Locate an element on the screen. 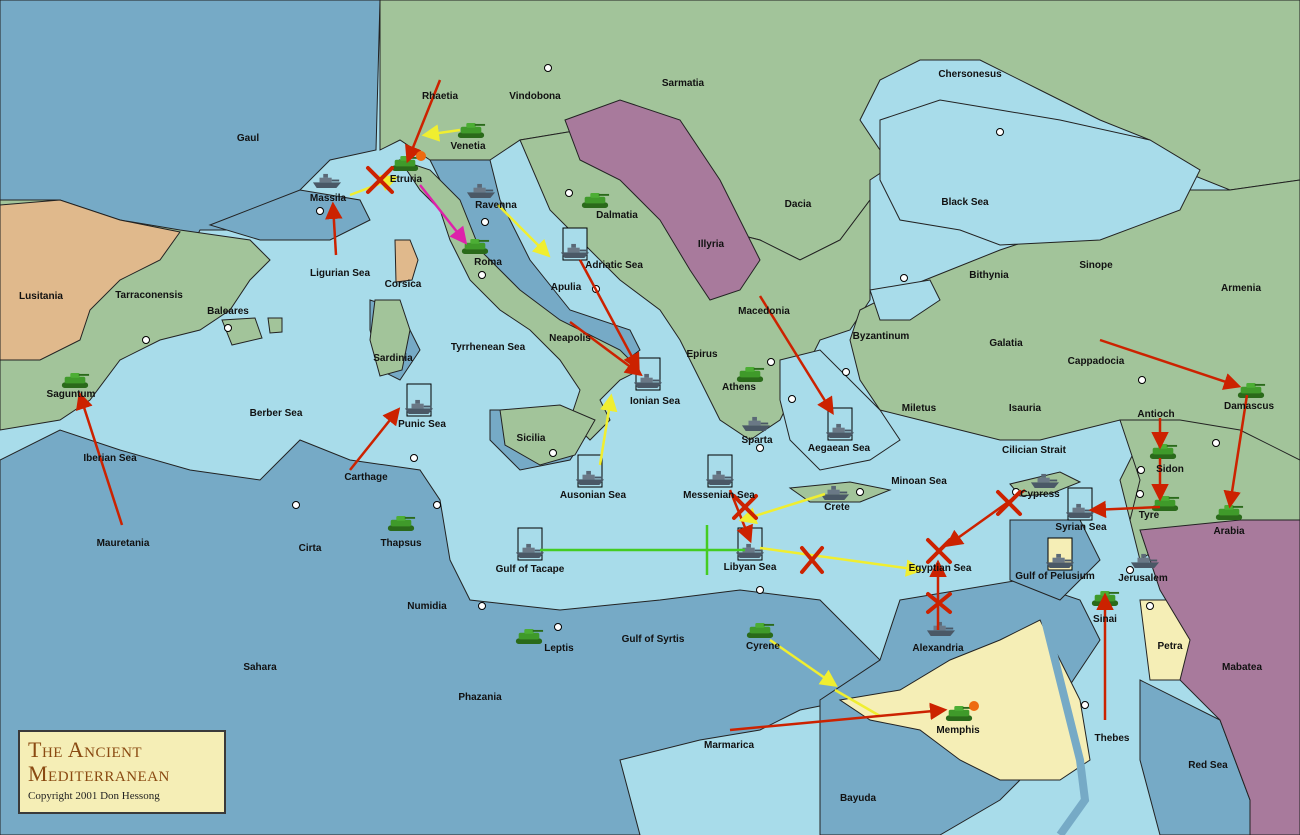 Image resolution: width=1300 pixels, height=835 pixels. label-thebes: Thebes is located at coordinates (1111, 738).